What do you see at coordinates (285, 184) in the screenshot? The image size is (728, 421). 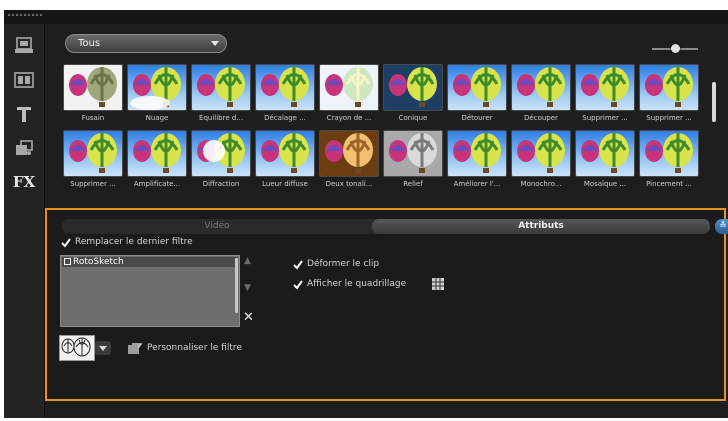 I see `filter-tile-label: Lueur diffuse` at bounding box center [285, 184].